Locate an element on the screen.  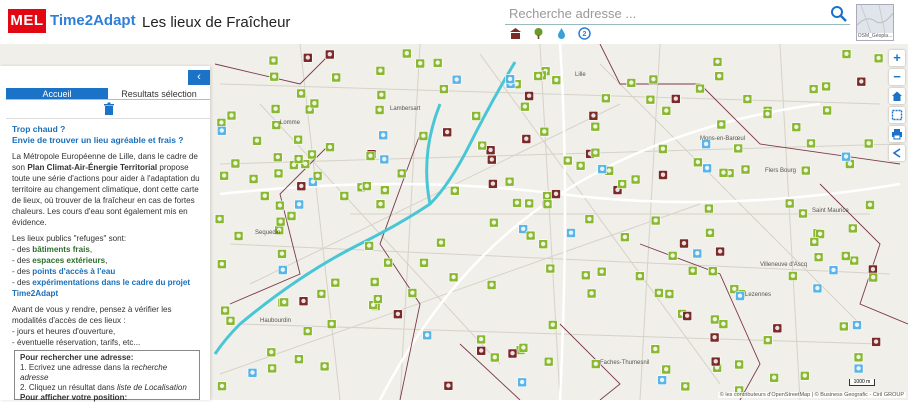
zoom-in-button: + is located at coordinates (897, 58).